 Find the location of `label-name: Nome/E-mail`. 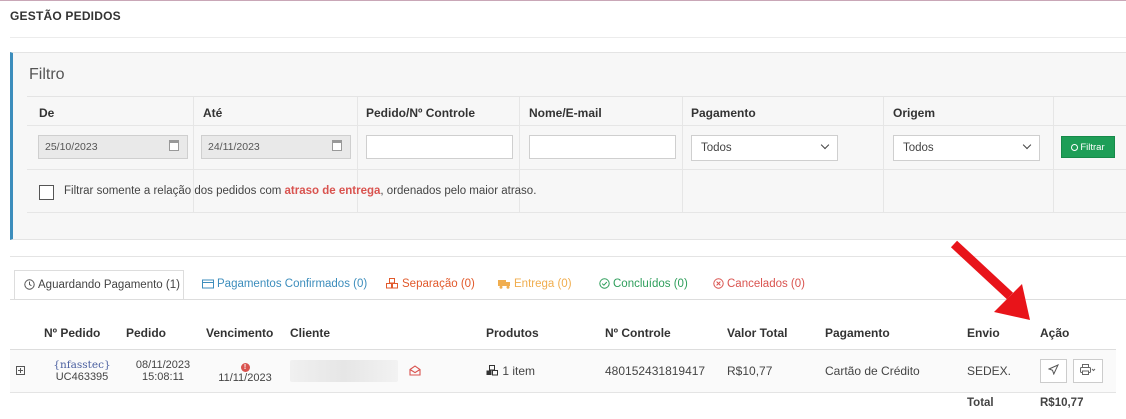

label-name: Nome/E-mail is located at coordinates (565, 113).